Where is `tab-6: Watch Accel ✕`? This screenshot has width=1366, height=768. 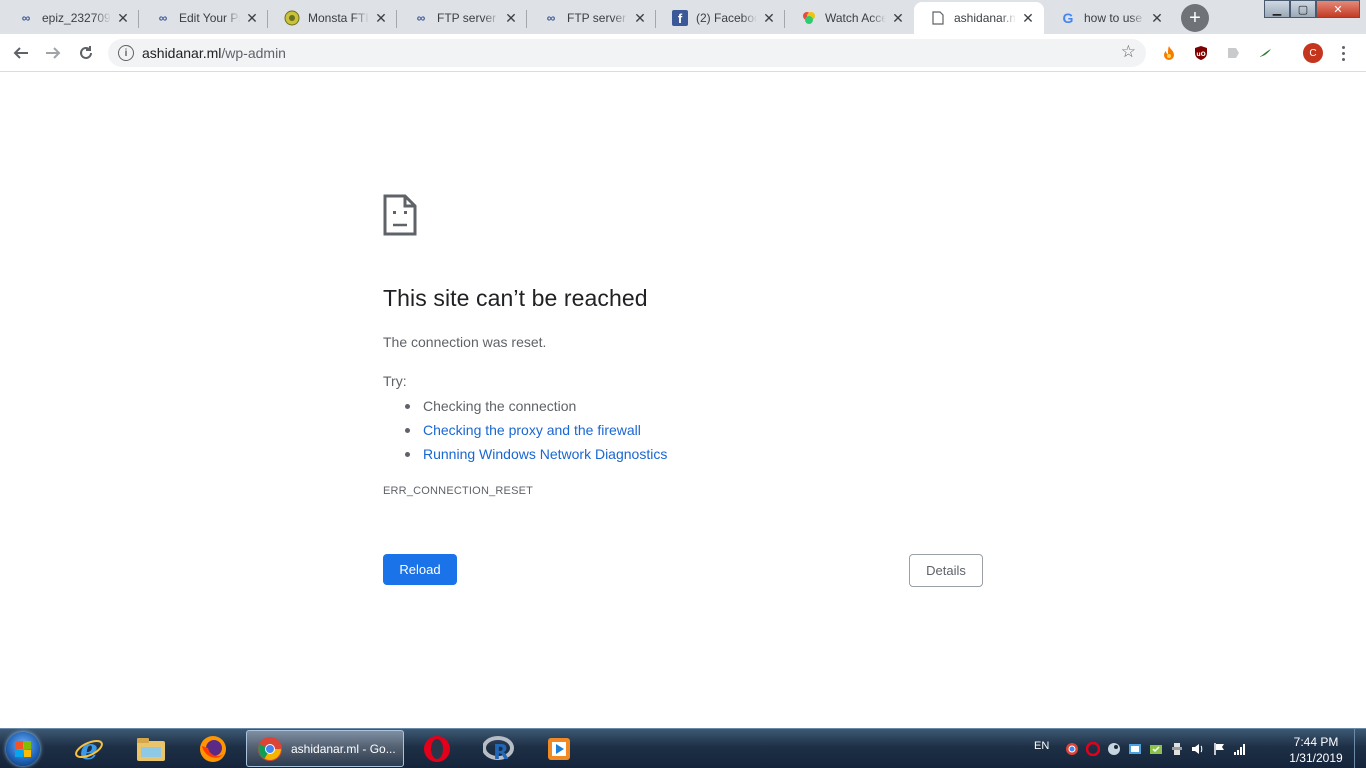 tab-6: Watch Accel ✕ is located at coordinates (849, 18).